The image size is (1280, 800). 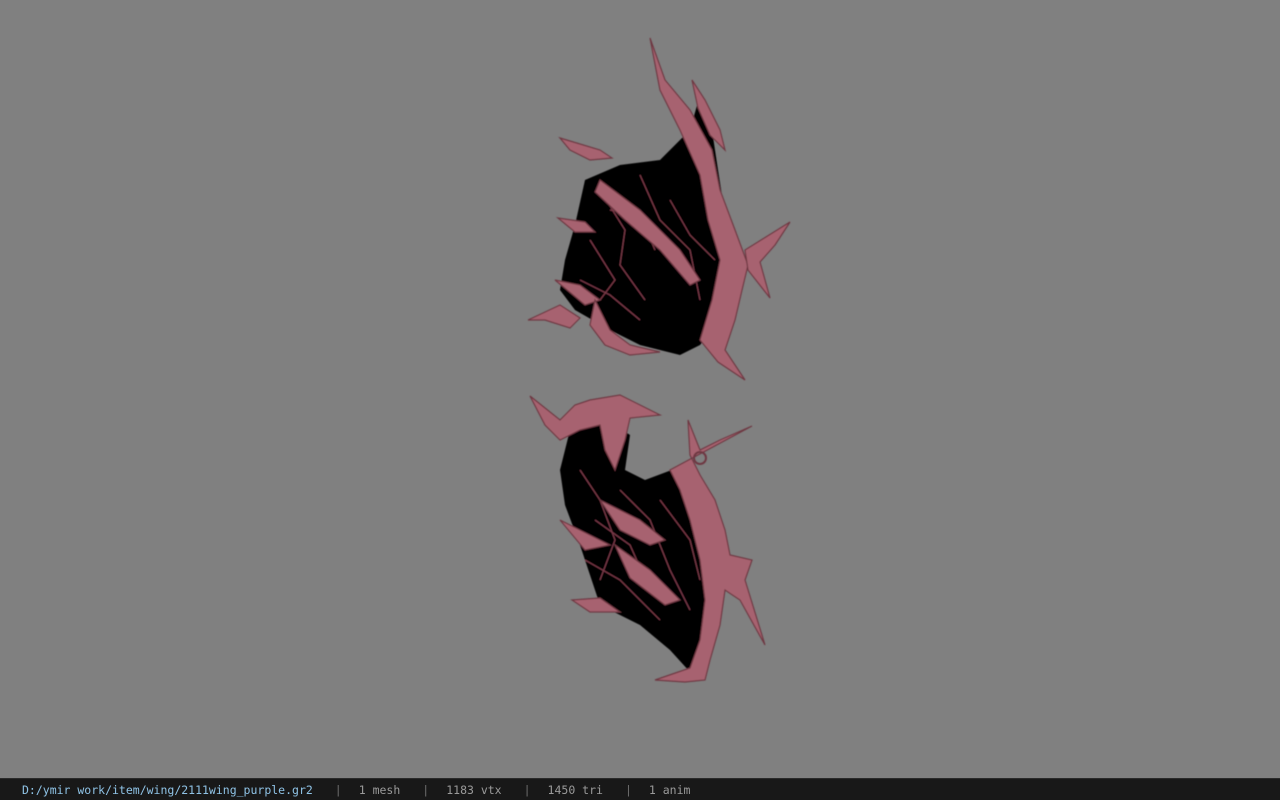 What do you see at coordinates (659, 209) in the screenshot?
I see `upper-wing-mesh` at bounding box center [659, 209].